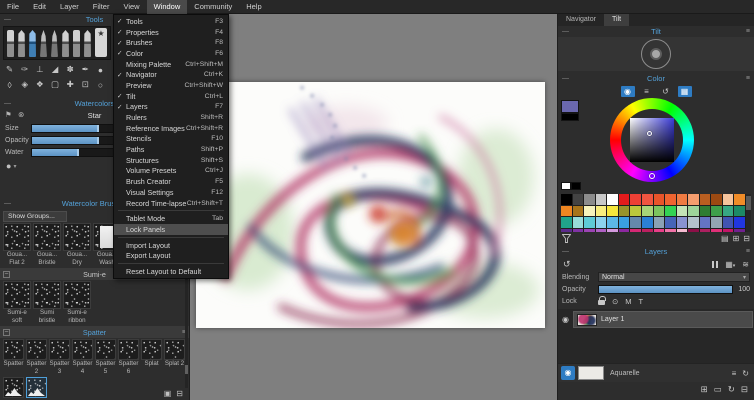 This screenshot has height=400, width=754. Describe the element at coordinates (36, 357) in the screenshot. I see `brush-preset: Spatter 2` at that location.